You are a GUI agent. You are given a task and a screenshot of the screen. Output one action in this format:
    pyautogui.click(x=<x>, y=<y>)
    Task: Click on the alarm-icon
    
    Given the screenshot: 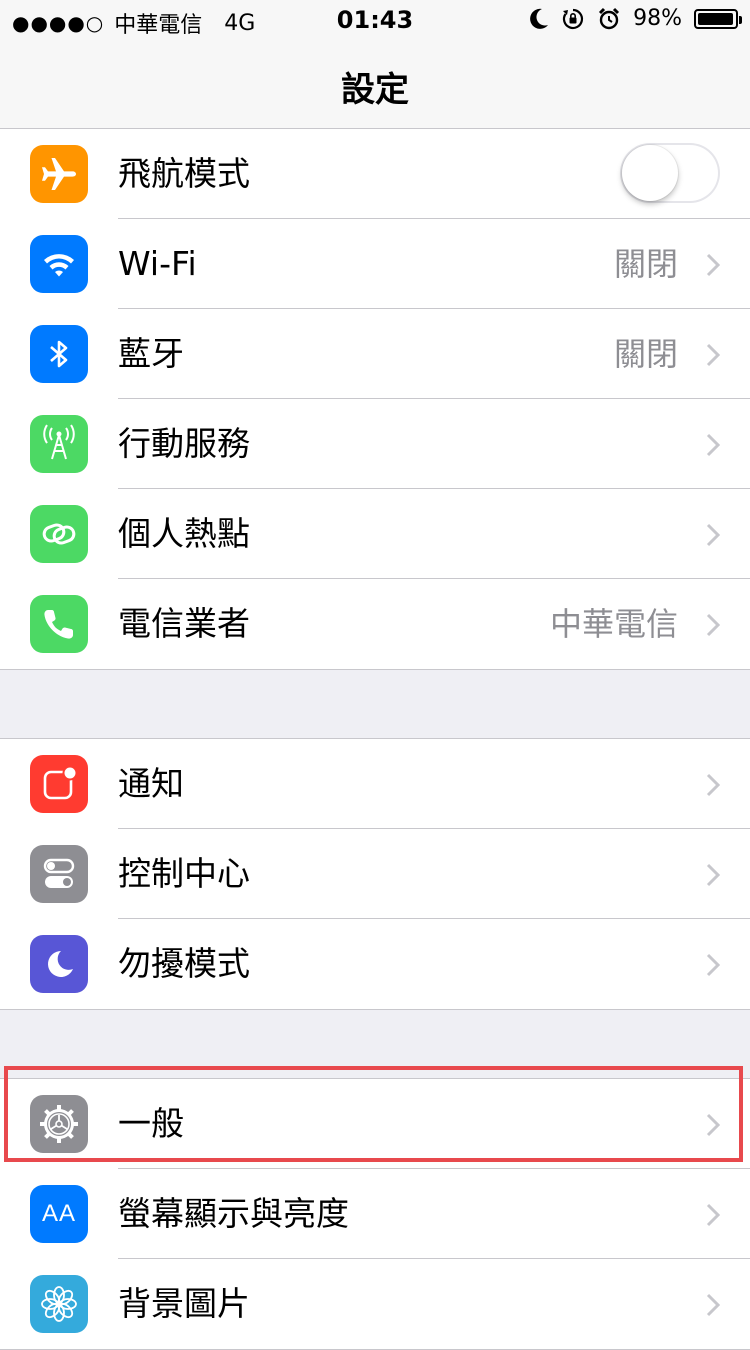 What is the action you would take?
    pyautogui.click(x=609, y=18)
    